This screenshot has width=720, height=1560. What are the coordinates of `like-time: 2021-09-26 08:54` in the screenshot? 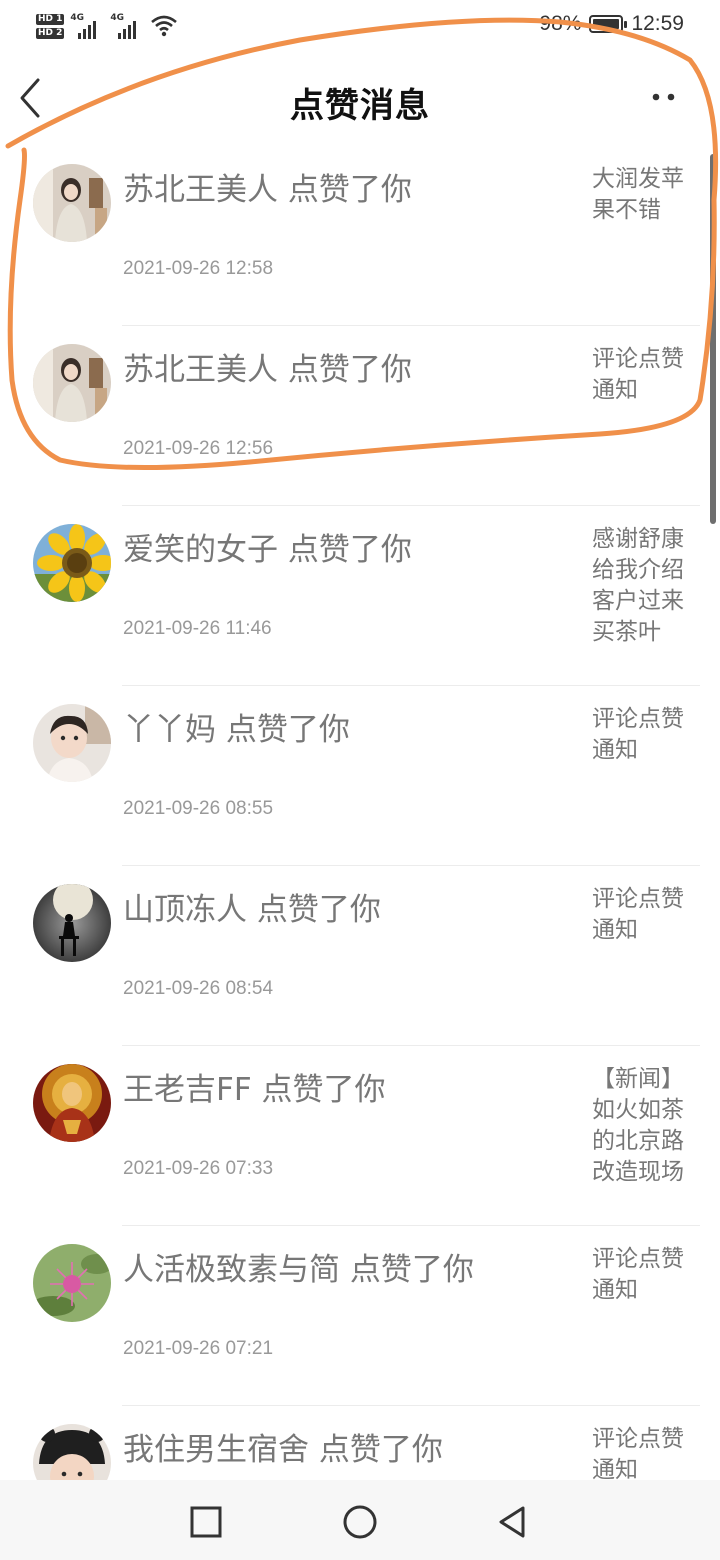 It's located at (198, 988).